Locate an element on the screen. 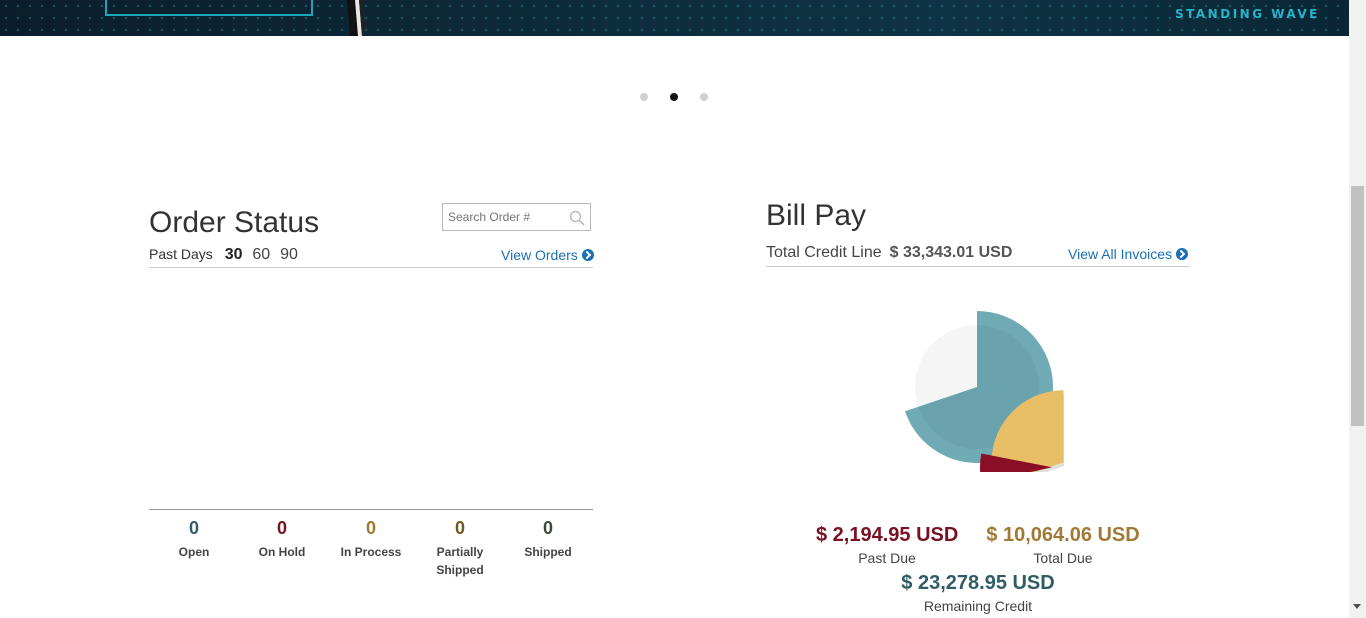 The image size is (1366, 618). credit-pie-chart is located at coordinates (984, 391).